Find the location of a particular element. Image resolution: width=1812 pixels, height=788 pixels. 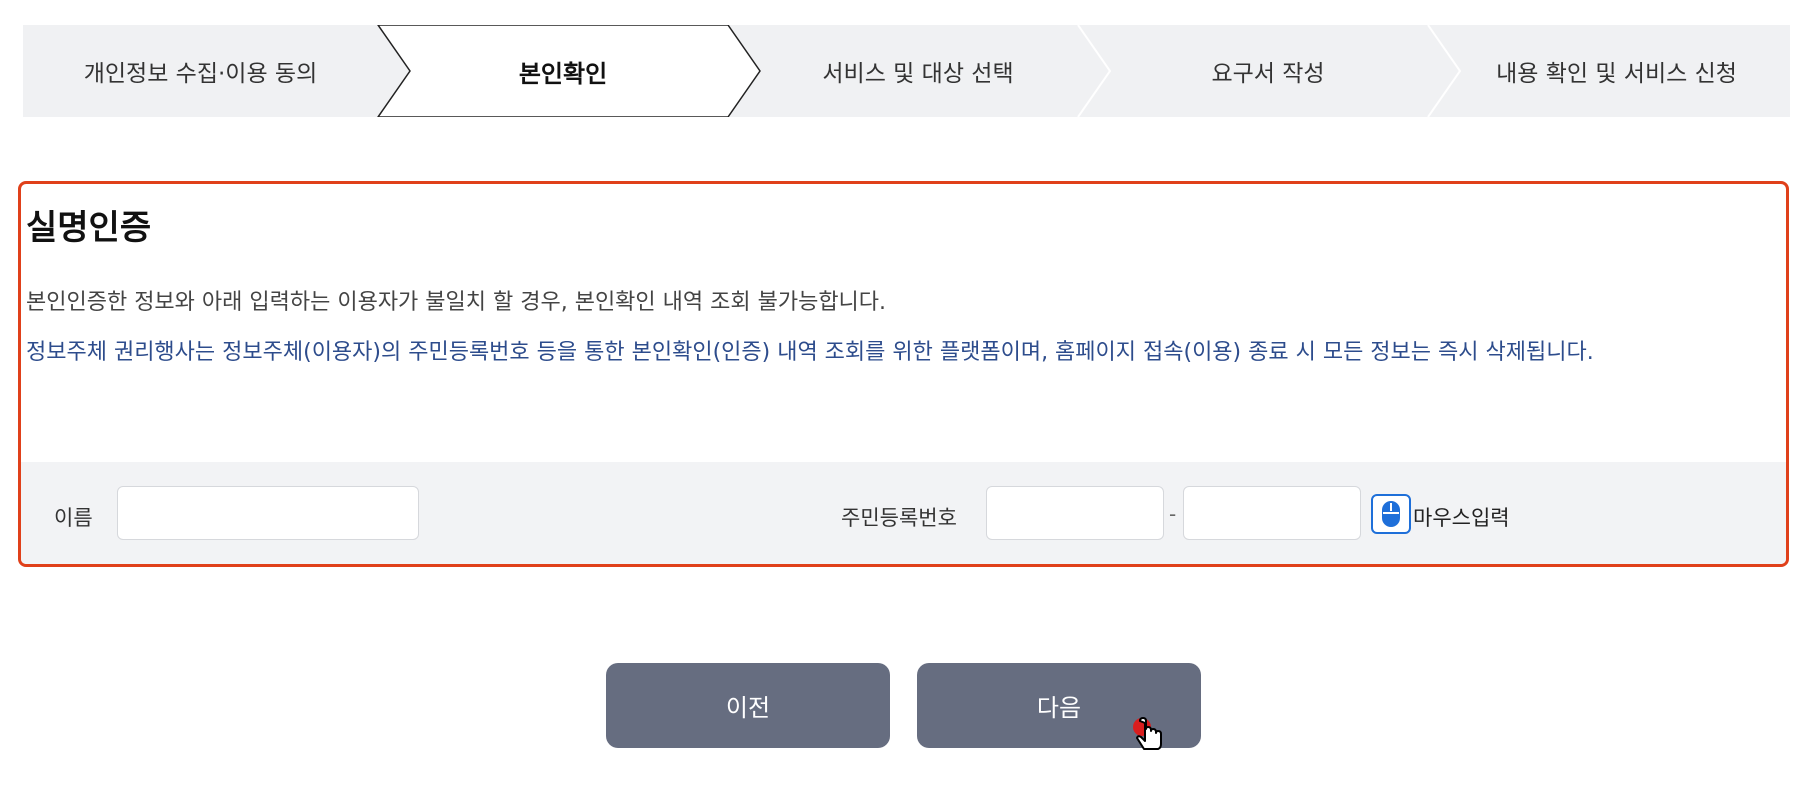

name-input is located at coordinates (268, 513).